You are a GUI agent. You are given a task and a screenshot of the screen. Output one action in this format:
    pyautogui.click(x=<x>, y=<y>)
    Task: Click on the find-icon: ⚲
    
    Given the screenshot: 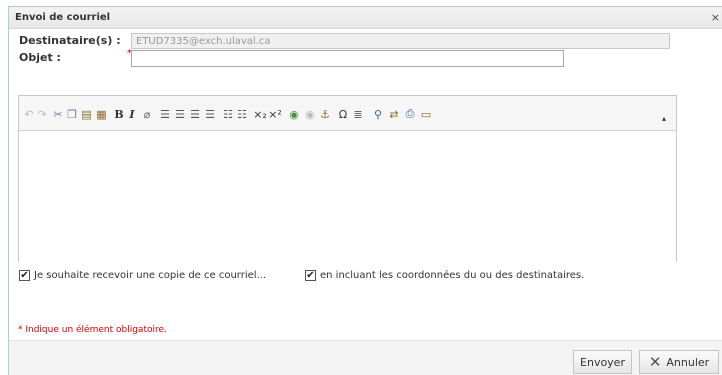 What is the action you would take?
    pyautogui.click(x=378, y=114)
    